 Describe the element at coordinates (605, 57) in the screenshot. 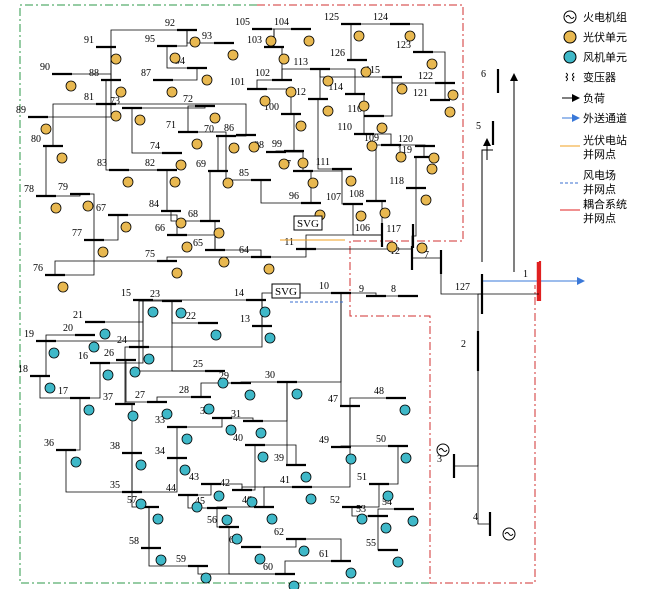

I see `legend-label-wind: 风机单元` at that location.